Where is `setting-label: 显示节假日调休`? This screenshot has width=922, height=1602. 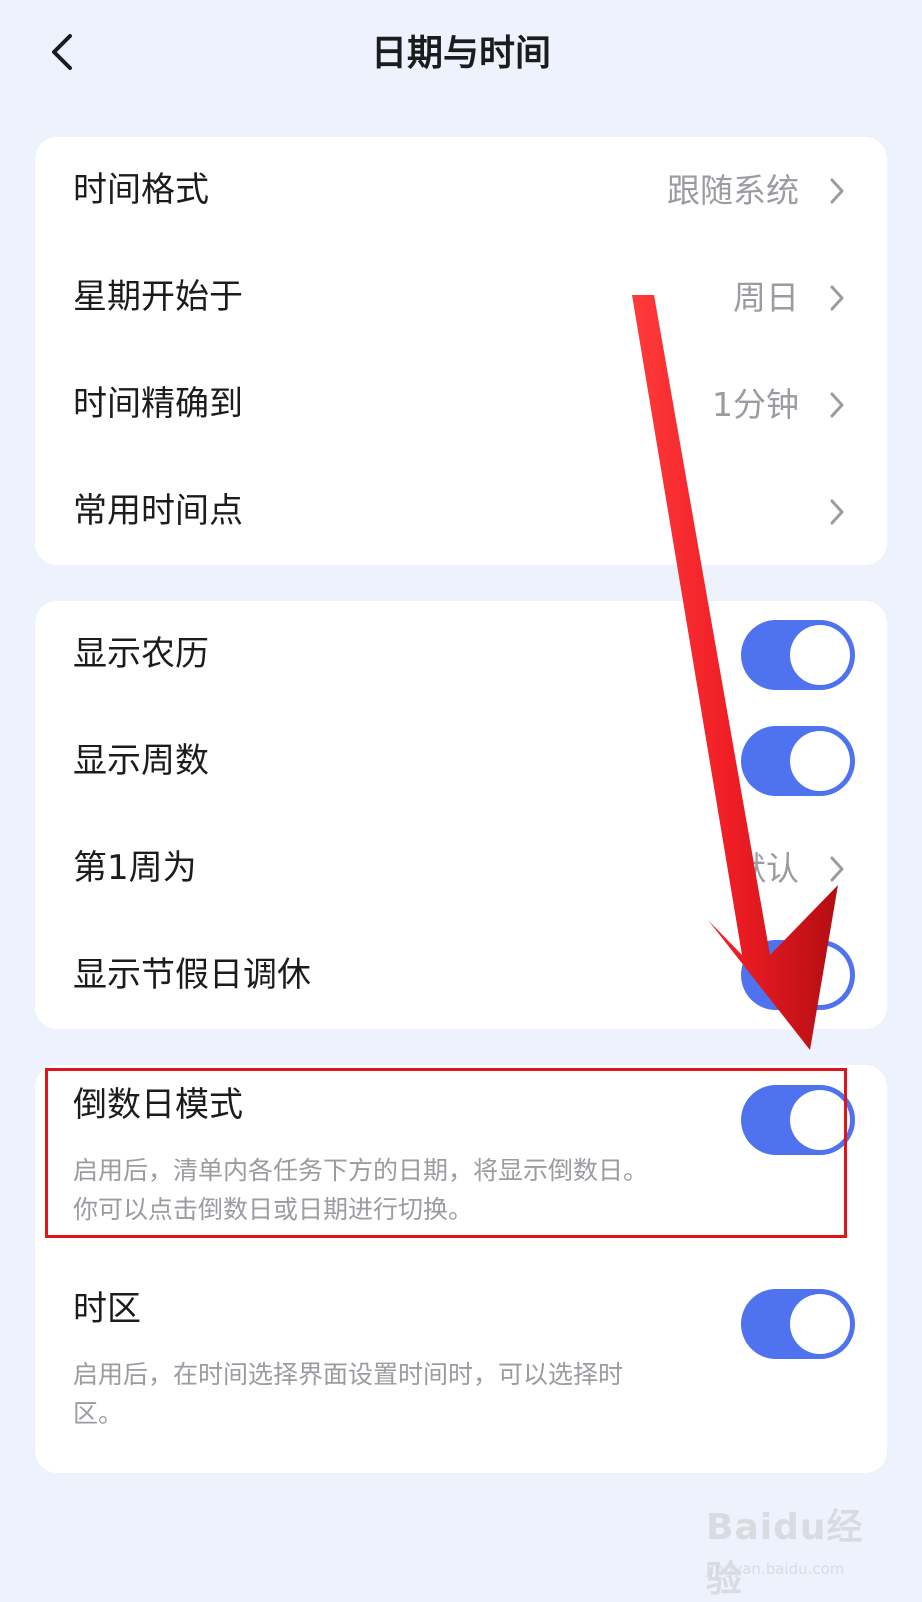
setting-label: 显示节假日调休 is located at coordinates (192, 975).